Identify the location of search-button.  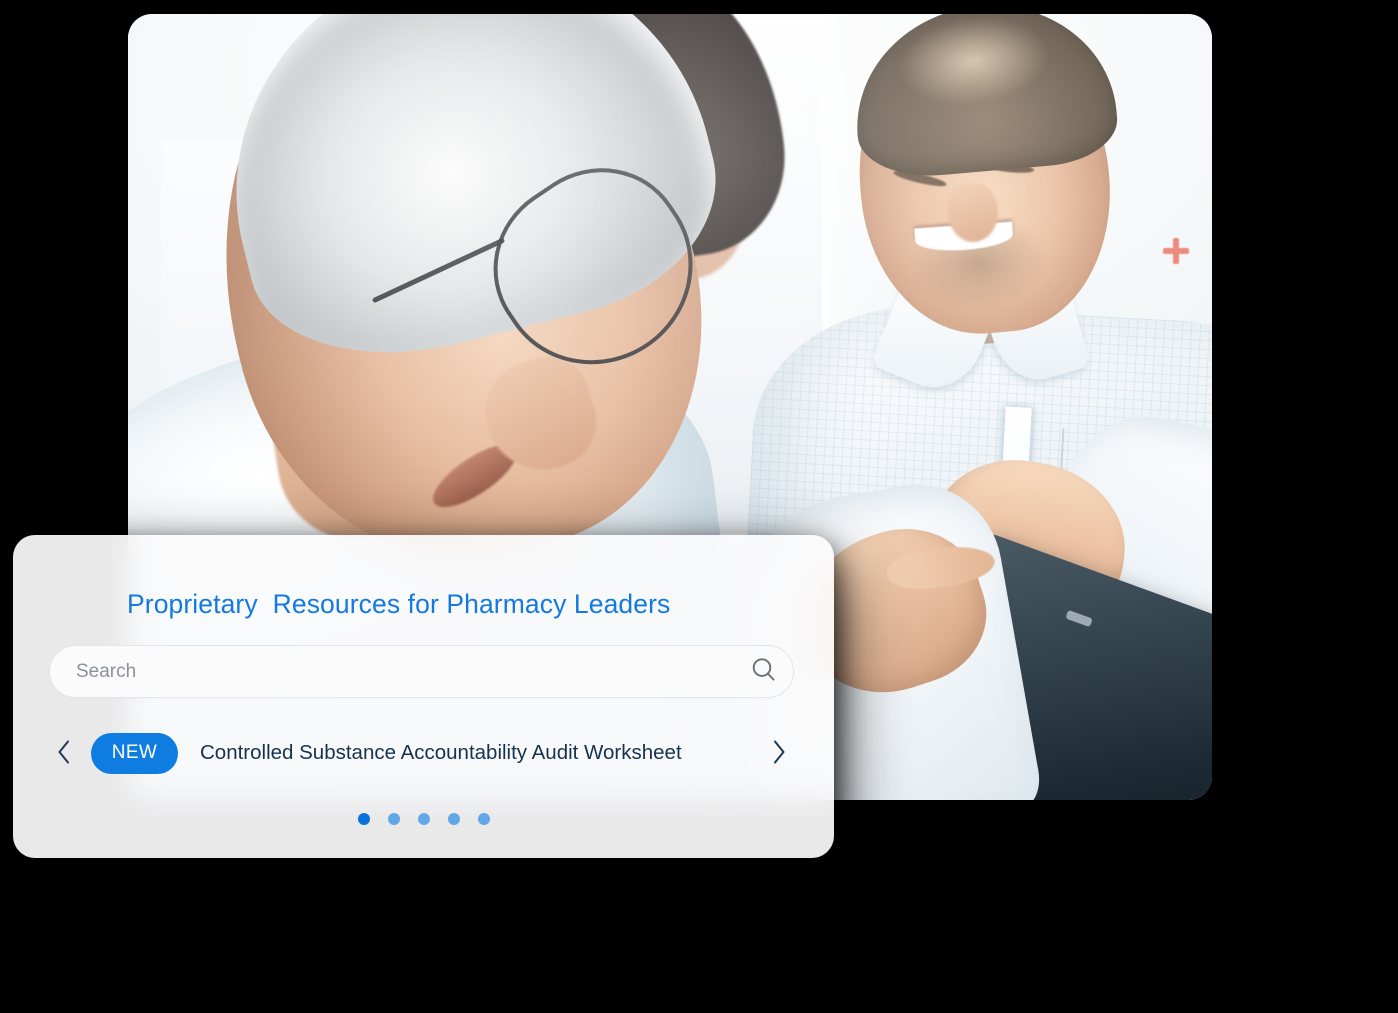
(764, 671).